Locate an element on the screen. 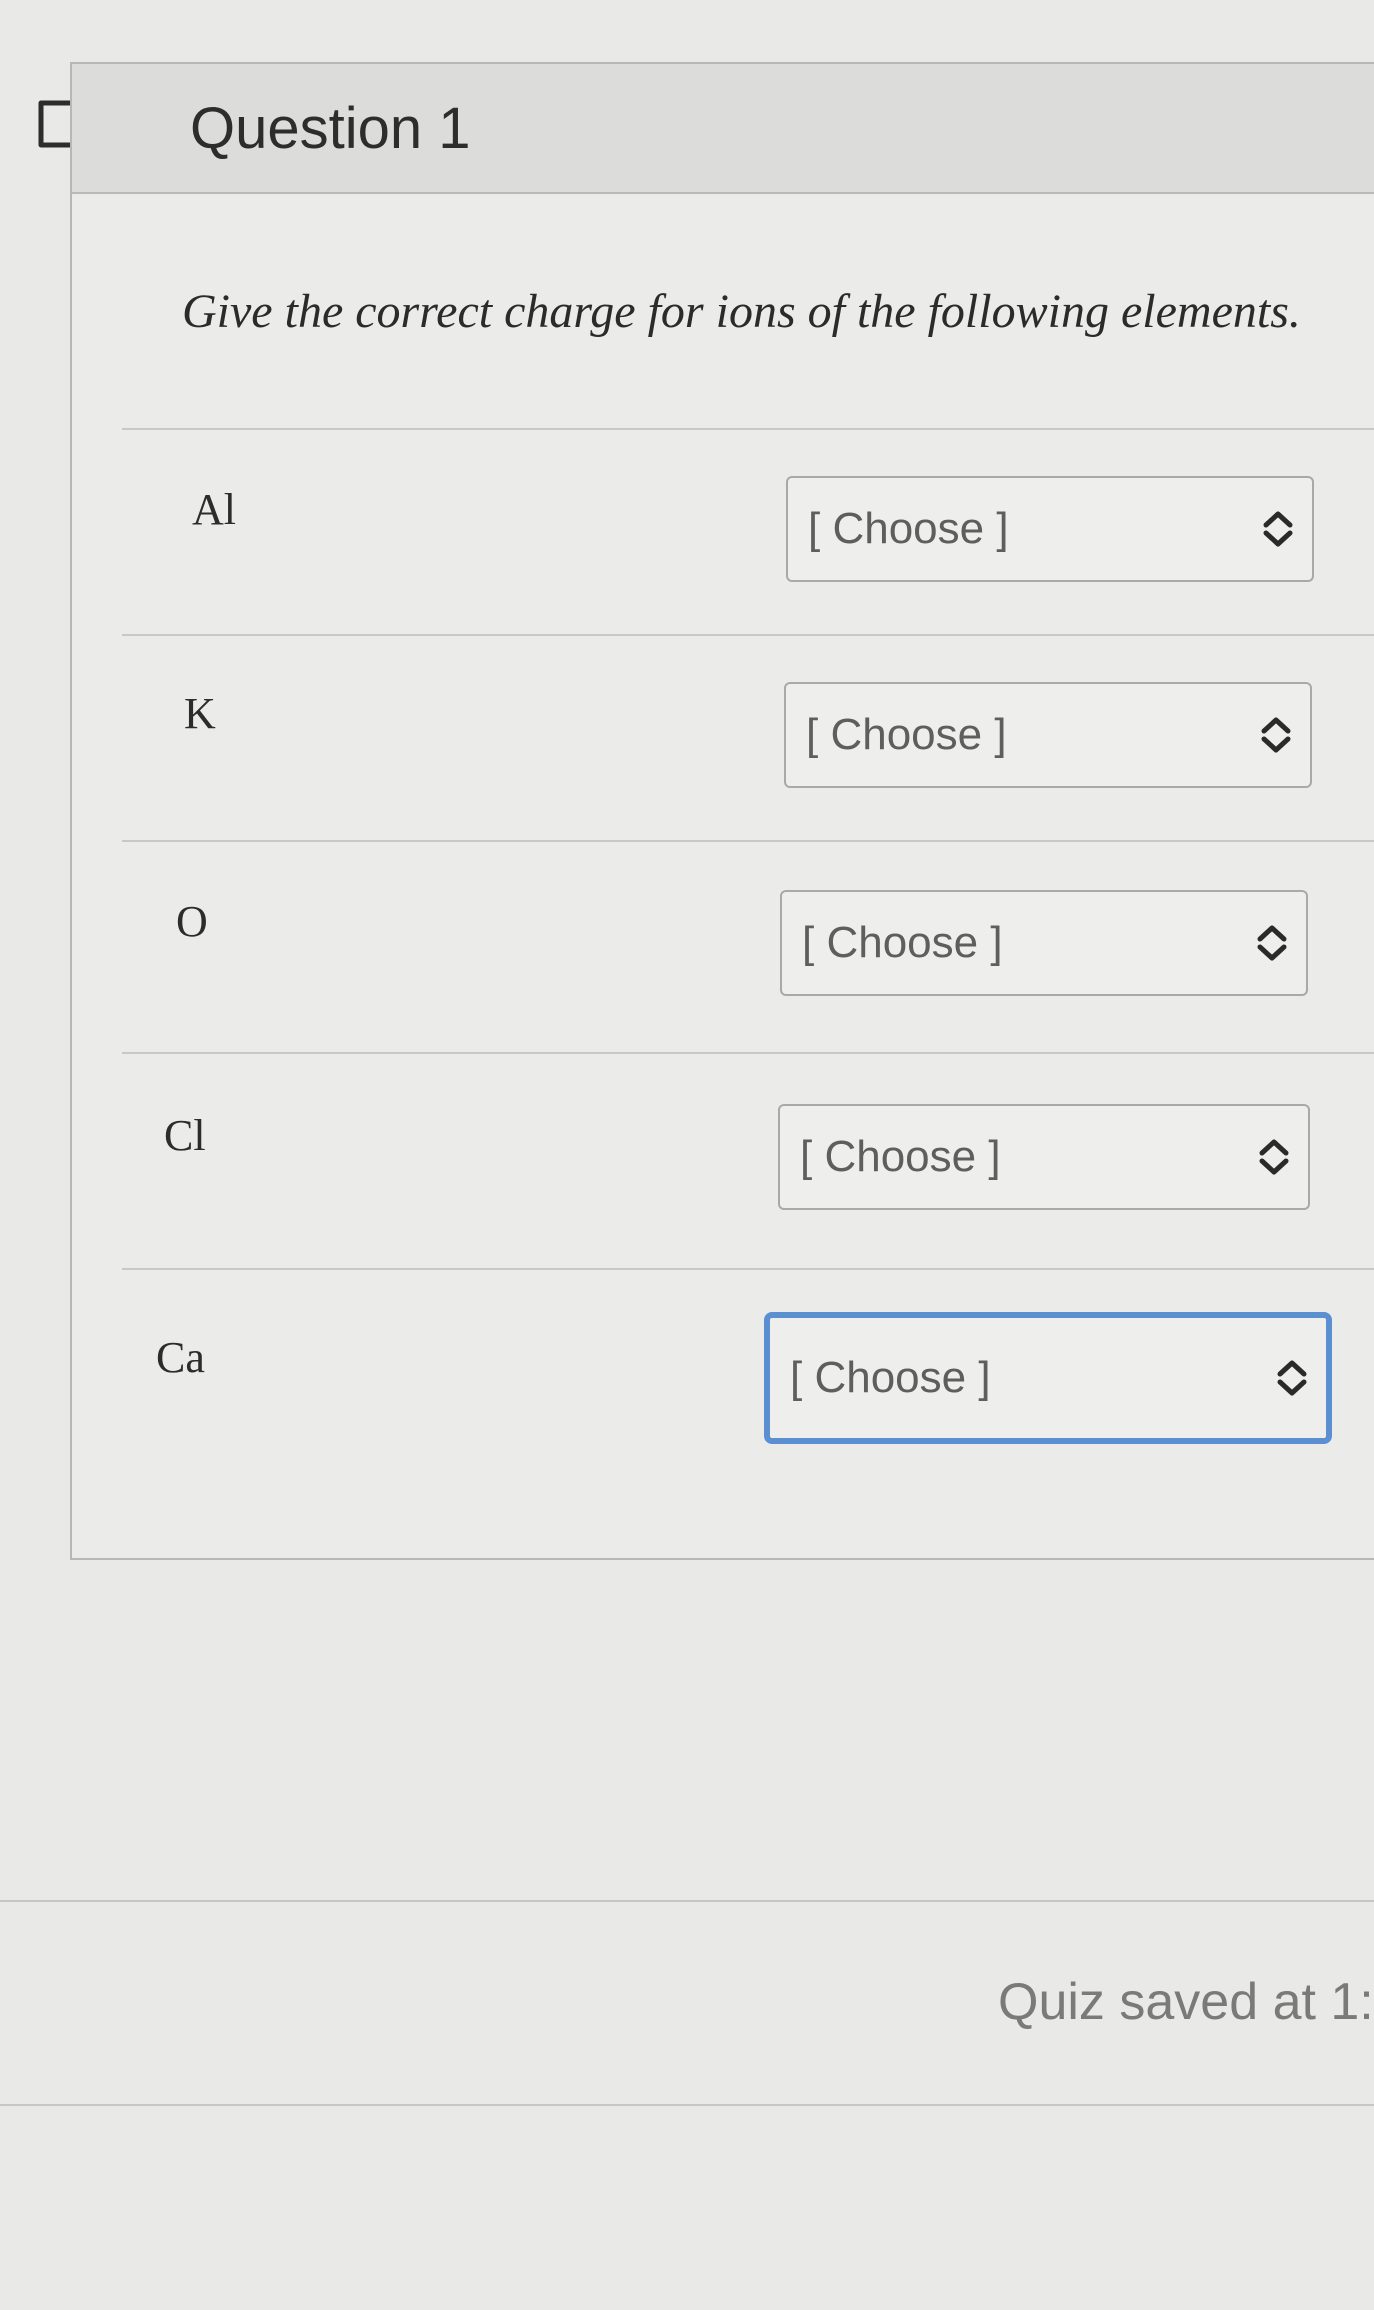  element-label-o: O is located at coordinates (192, 921).